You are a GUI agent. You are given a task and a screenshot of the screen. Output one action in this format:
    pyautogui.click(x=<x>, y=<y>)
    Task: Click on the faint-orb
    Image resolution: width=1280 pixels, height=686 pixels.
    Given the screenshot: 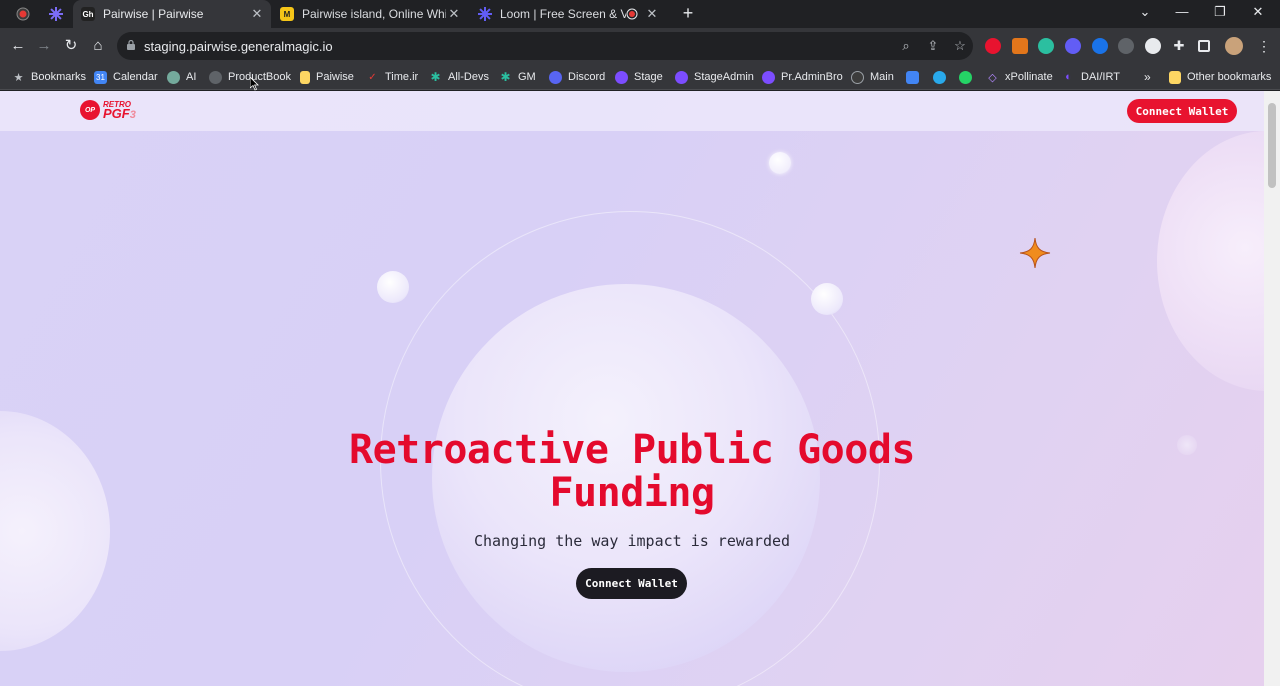 What is the action you would take?
    pyautogui.click(x=1187, y=445)
    